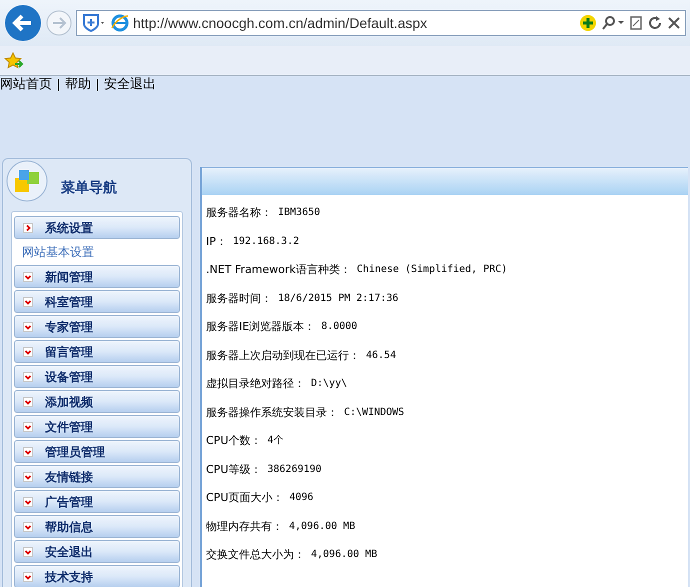  Describe the element at coordinates (239, 213) in the screenshot. I see `info-label: 服务器名称：` at that location.